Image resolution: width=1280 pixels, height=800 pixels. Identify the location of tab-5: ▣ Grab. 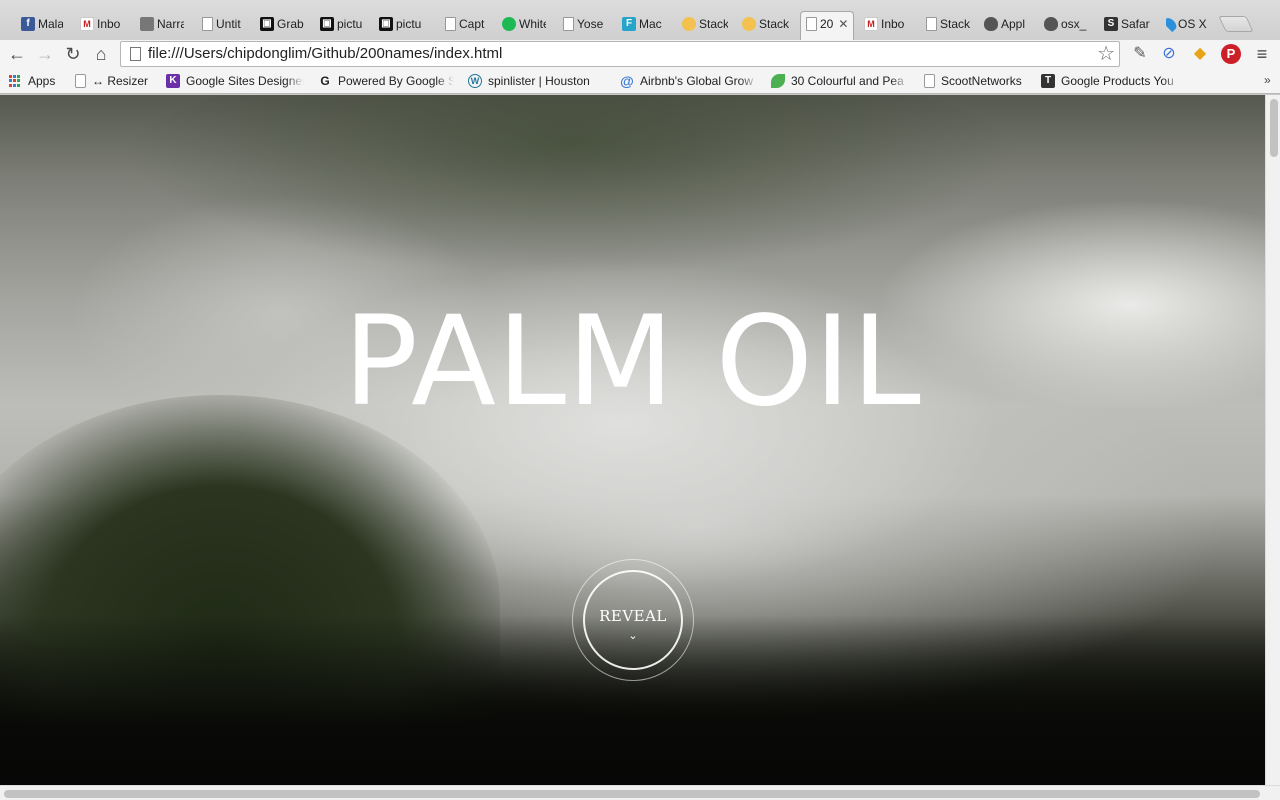
(282, 24).